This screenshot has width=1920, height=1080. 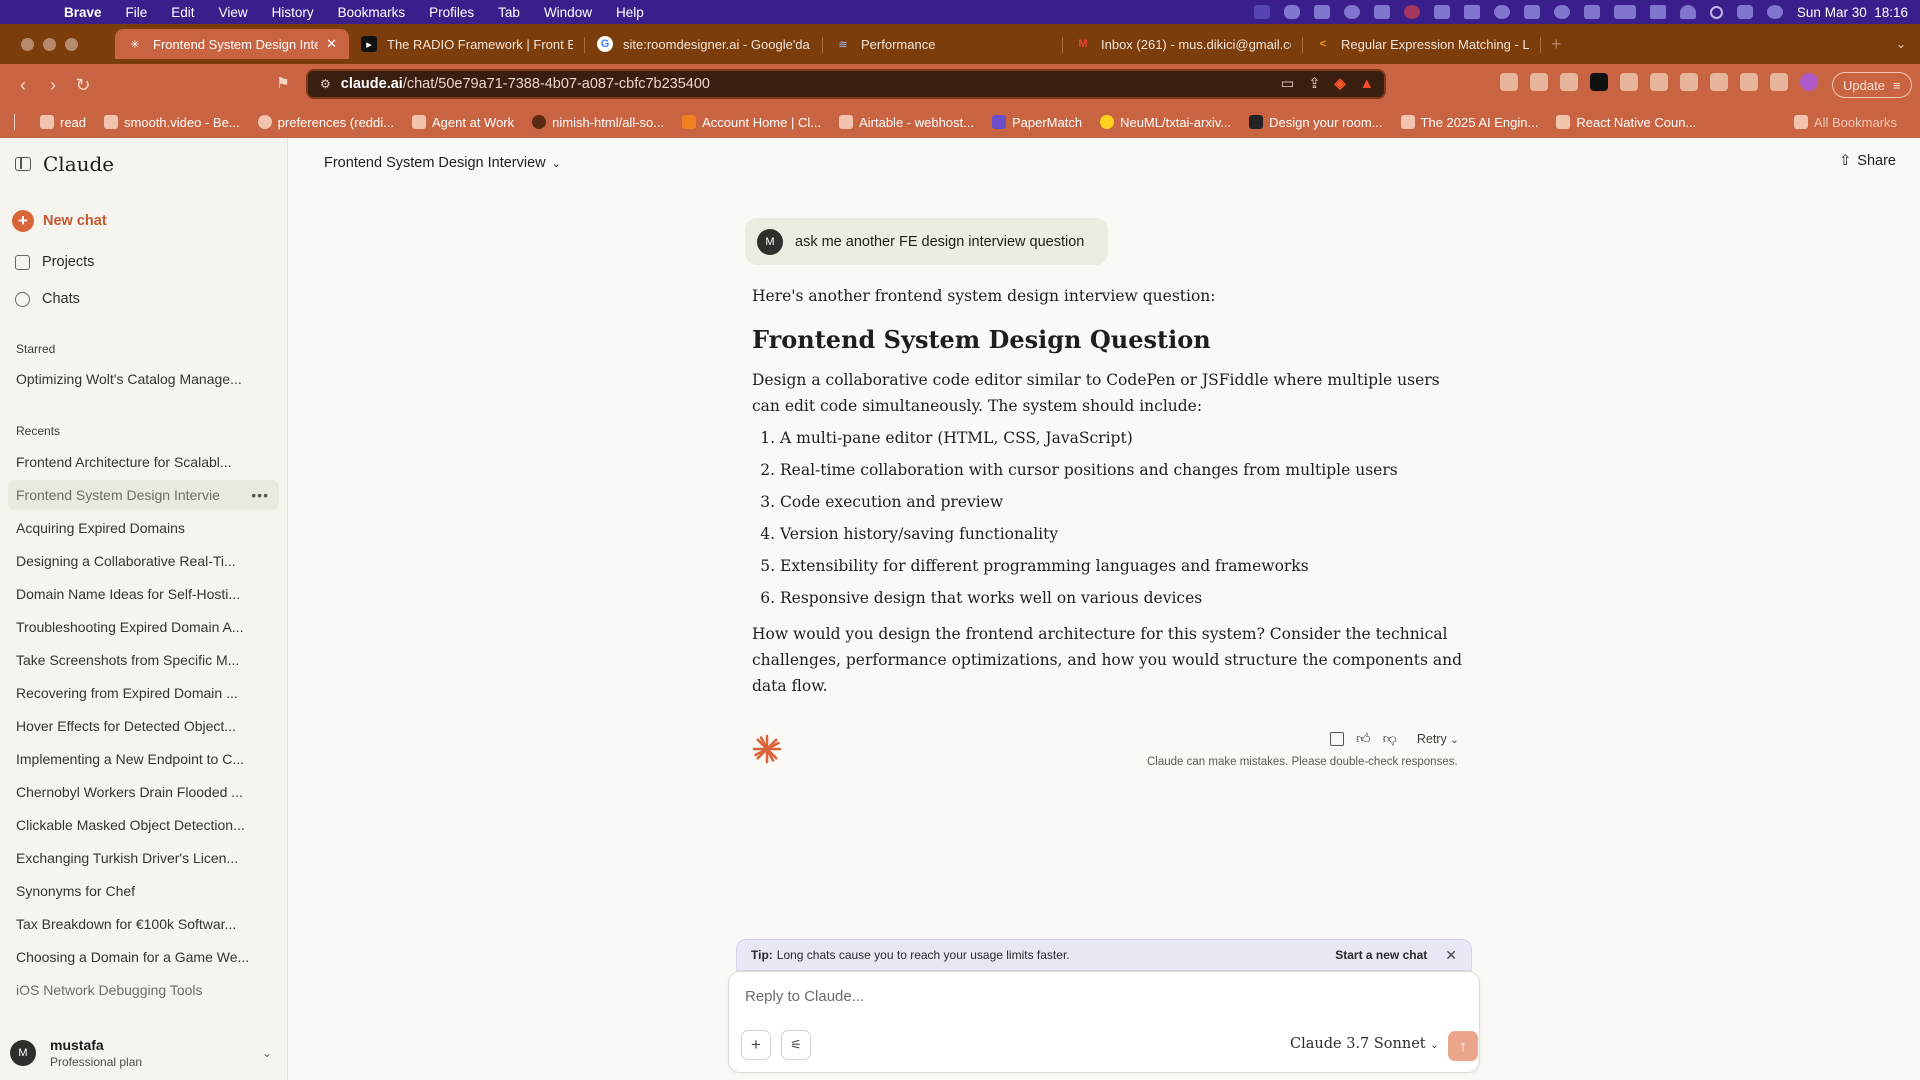 I want to click on brave-rewards-icon: ▲, so click(x=1367, y=84).